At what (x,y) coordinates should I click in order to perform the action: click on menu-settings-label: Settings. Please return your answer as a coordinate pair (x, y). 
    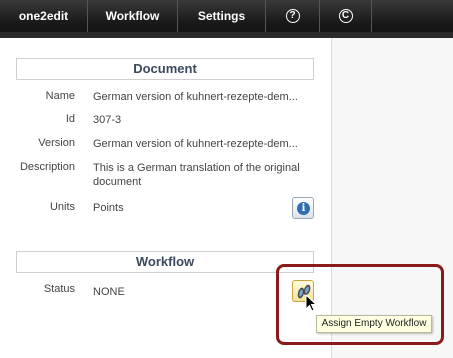
    Looking at the image, I should click on (221, 16).